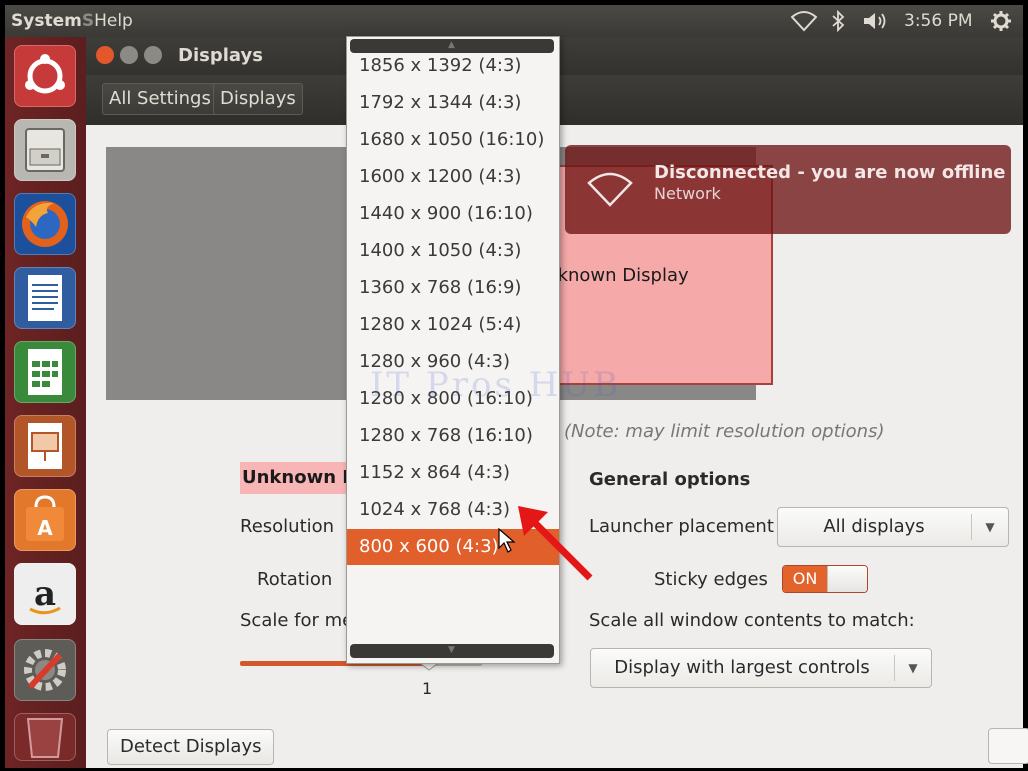 The image size is (1028, 771). Describe the element at coordinates (153, 55) in the screenshot. I see `maximize-icon` at that location.